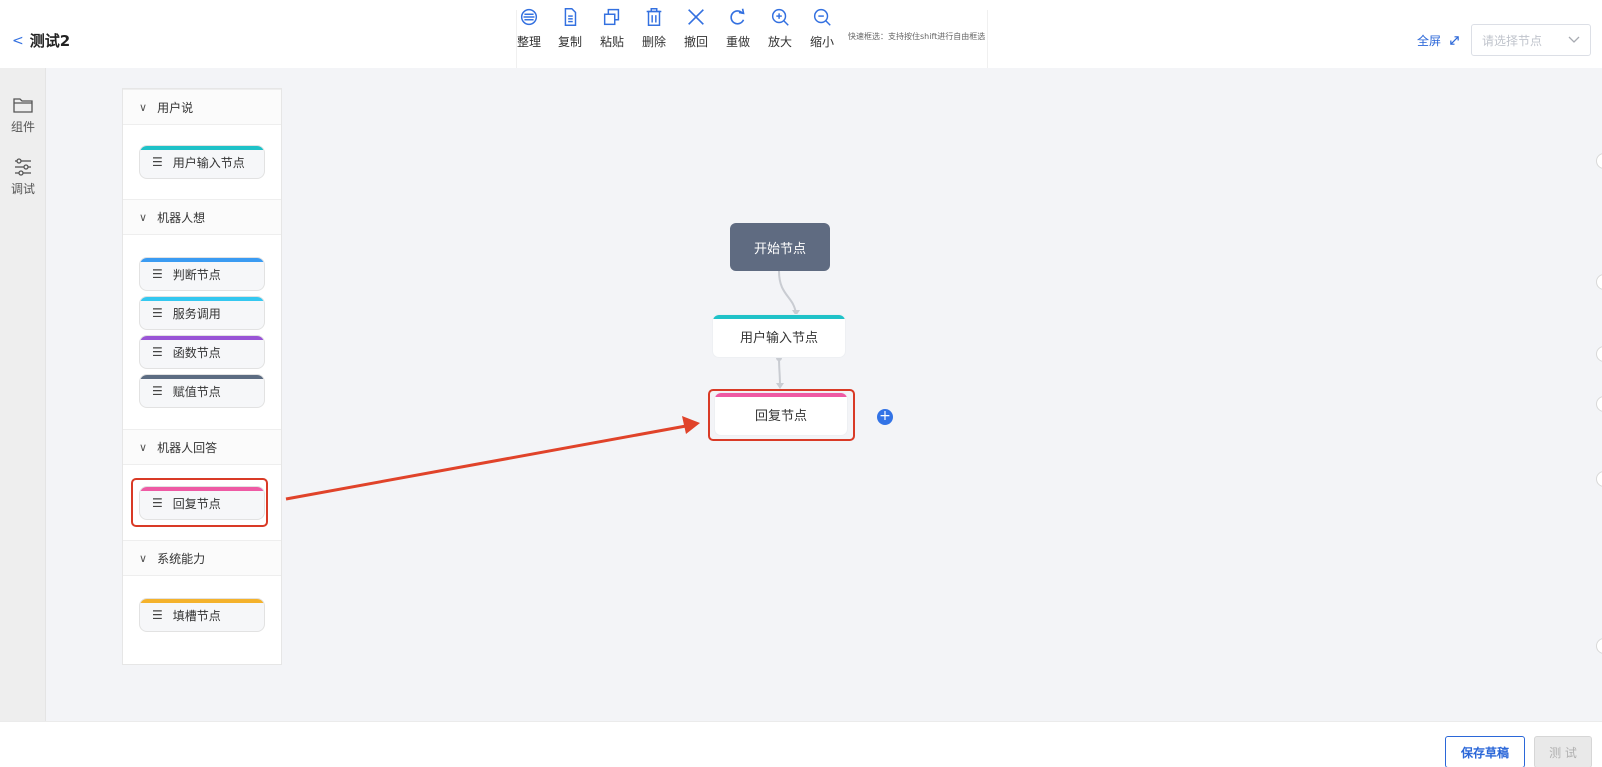 This screenshot has width=1602, height=767. What do you see at coordinates (202, 352) in the screenshot?
I see `palette-item-function: ☰ 函数节点` at bounding box center [202, 352].